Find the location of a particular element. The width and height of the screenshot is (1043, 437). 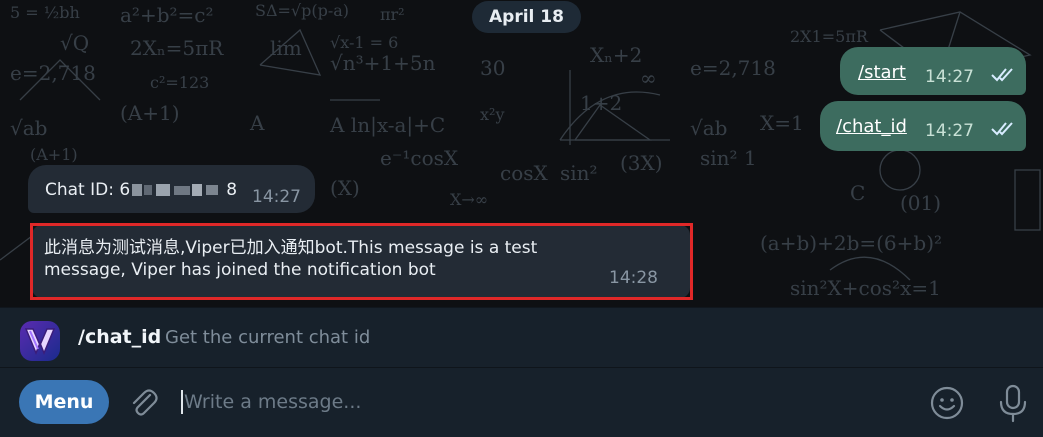

svg-text: A is located at coordinates (257, 123).